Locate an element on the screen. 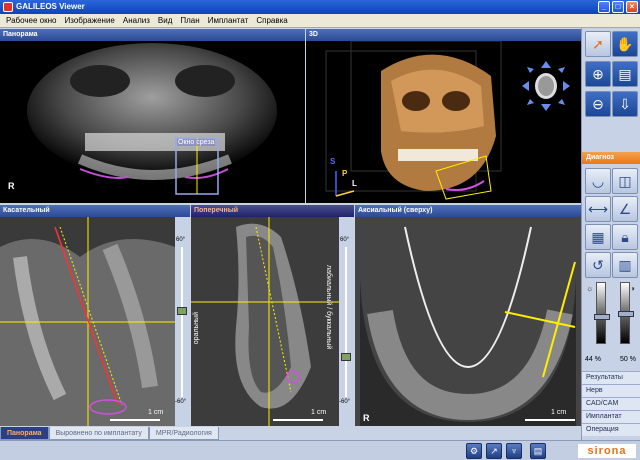 The height and width of the screenshot is (460, 640). volume-box-button: ◫ is located at coordinates (625, 181).